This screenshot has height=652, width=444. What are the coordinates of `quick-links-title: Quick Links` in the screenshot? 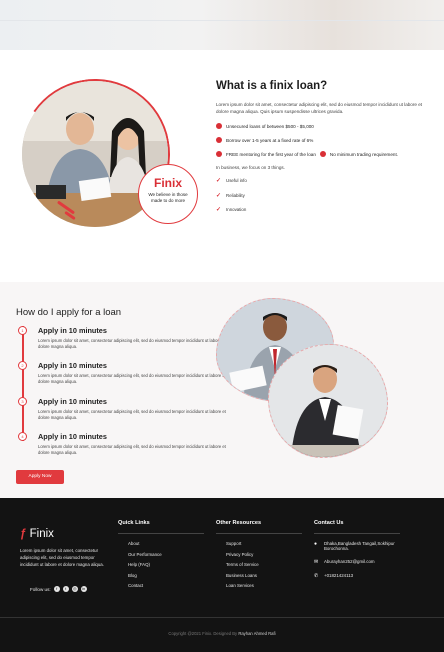 It's located at (161, 527).